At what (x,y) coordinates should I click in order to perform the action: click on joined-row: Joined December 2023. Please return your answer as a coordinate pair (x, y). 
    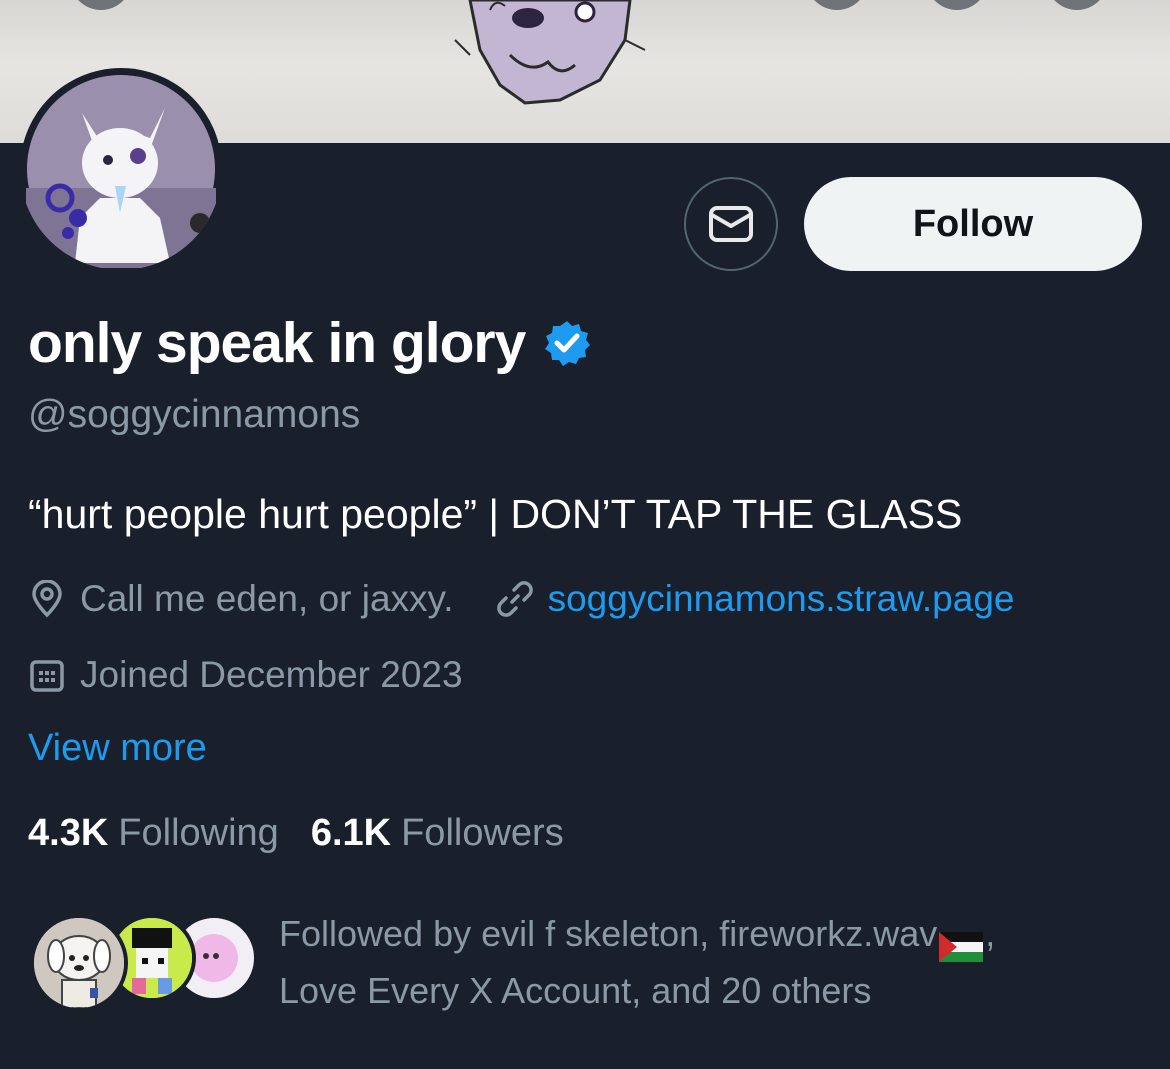
    Looking at the image, I should click on (245, 675).